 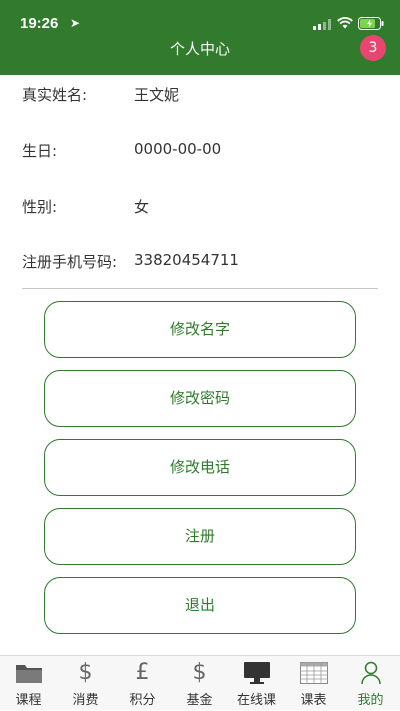 I want to click on tab-label: 课程, so click(x=28, y=700).